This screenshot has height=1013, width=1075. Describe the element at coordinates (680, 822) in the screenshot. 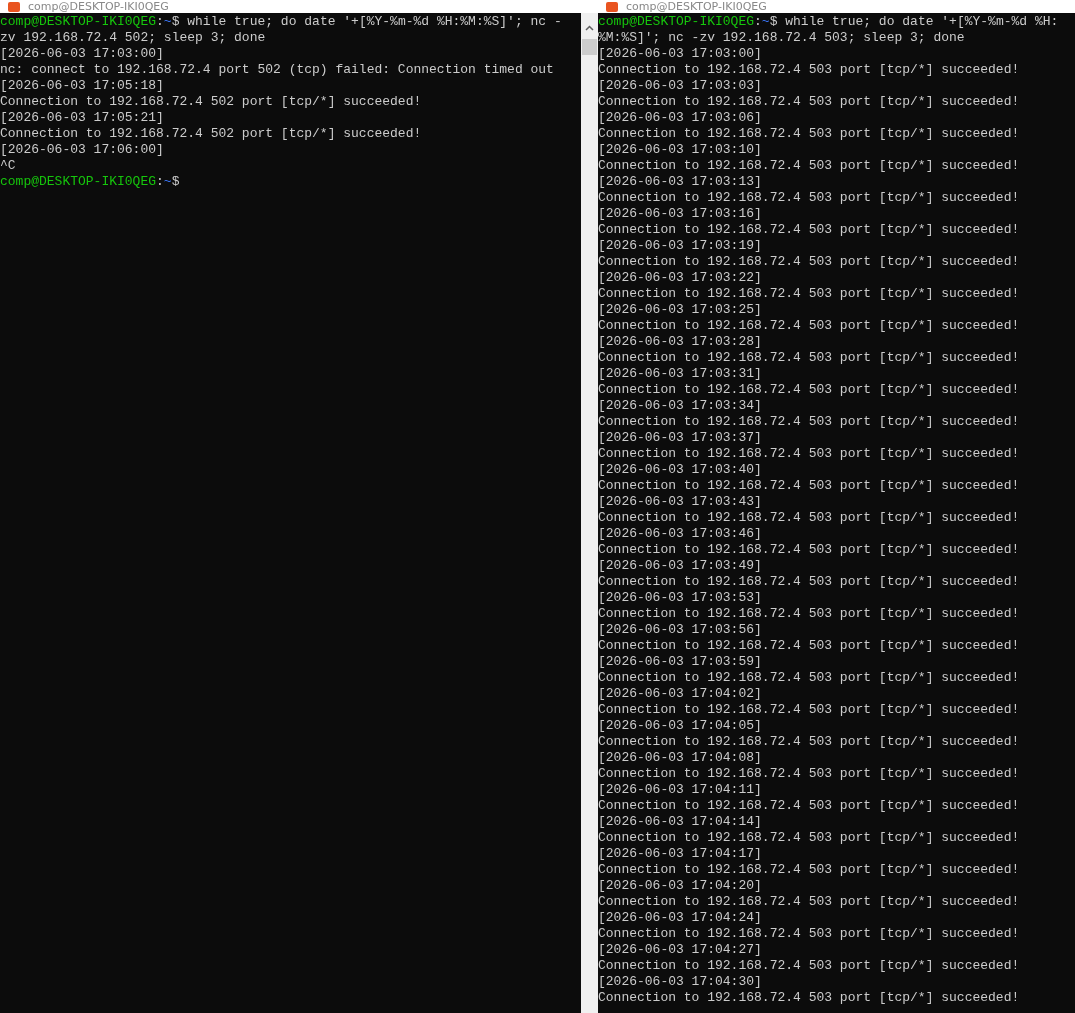

I see `output-line: [2026-06-03 17:04:14]` at that location.